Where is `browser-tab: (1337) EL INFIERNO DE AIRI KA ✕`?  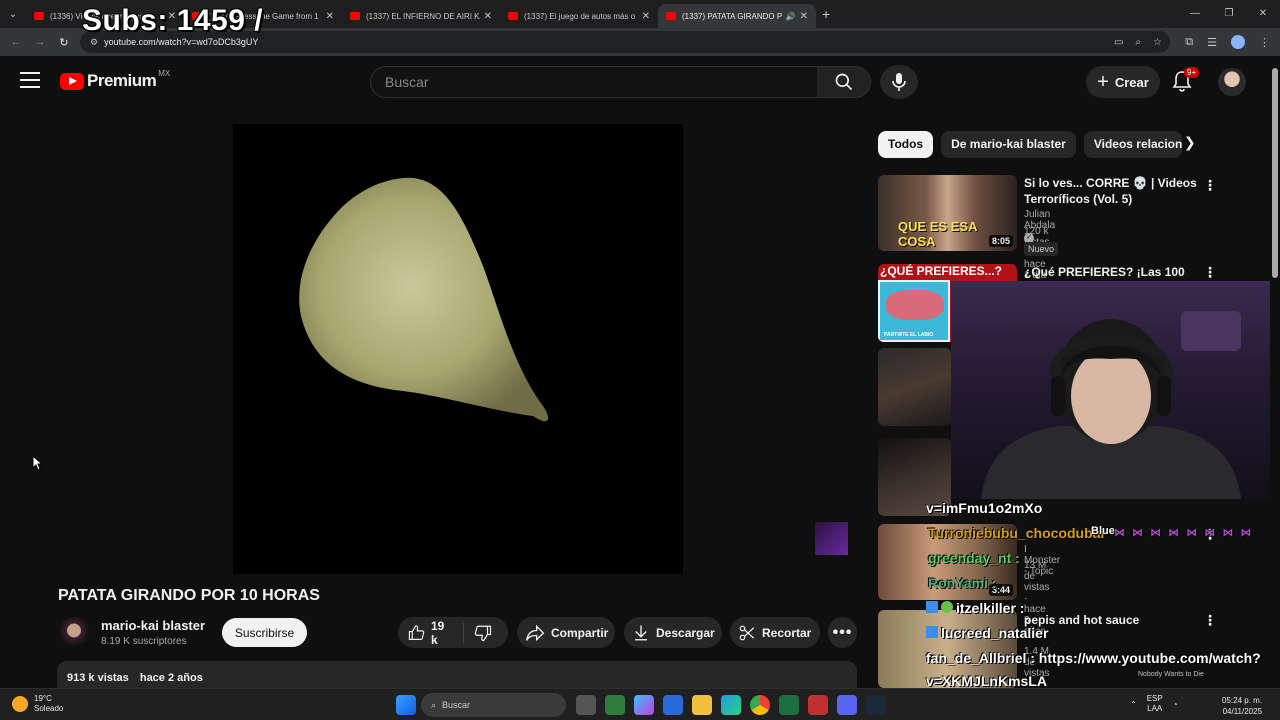 browser-tab: (1337) EL INFIERNO DE AIRI KA ✕ is located at coordinates (421, 16).